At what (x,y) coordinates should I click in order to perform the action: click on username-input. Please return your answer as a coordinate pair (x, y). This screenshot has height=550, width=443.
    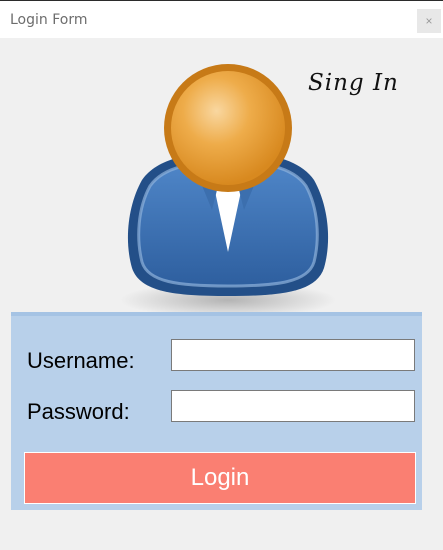
    Looking at the image, I should click on (293, 355).